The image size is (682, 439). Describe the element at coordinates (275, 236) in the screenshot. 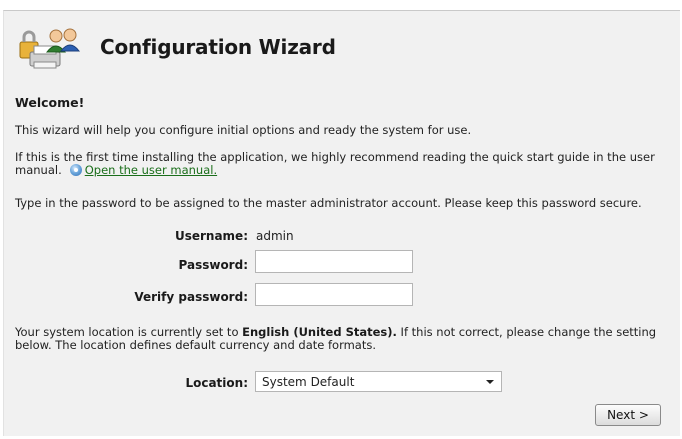

I see `username-value: admin` at that location.